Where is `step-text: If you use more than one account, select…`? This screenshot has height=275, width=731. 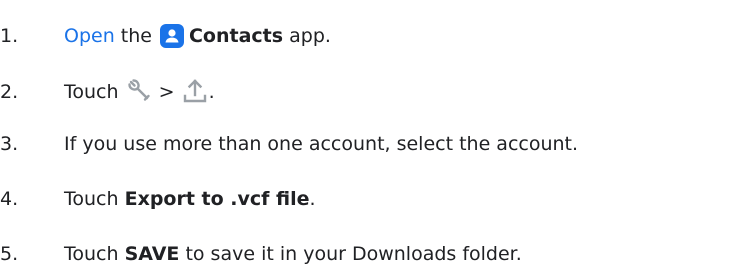
step-text: If you use more than one account, select… is located at coordinates (321, 144).